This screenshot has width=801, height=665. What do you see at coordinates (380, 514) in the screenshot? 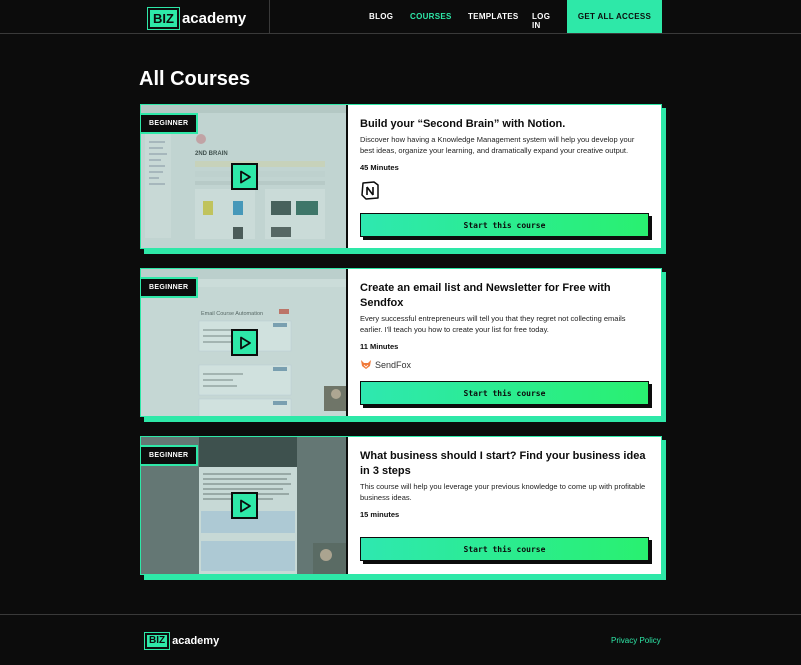
I see `course-duration: 15 minutes` at bounding box center [380, 514].